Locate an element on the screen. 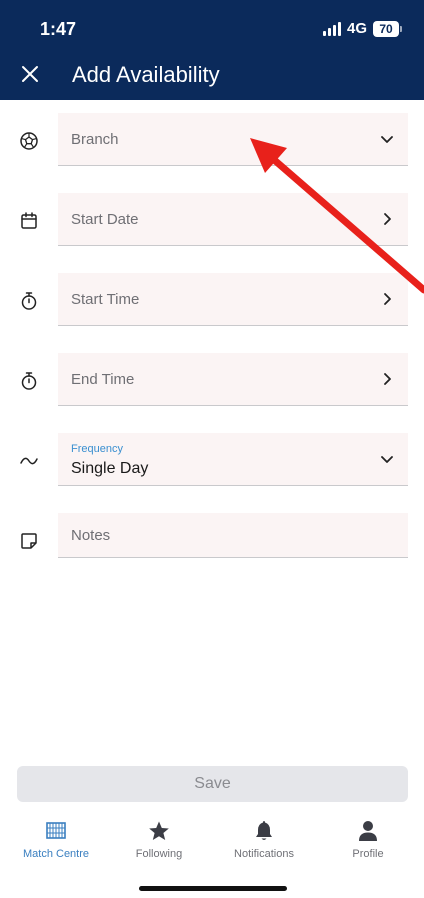 The width and height of the screenshot is (424, 898). tab-profile: Profile is located at coordinates (368, 840).